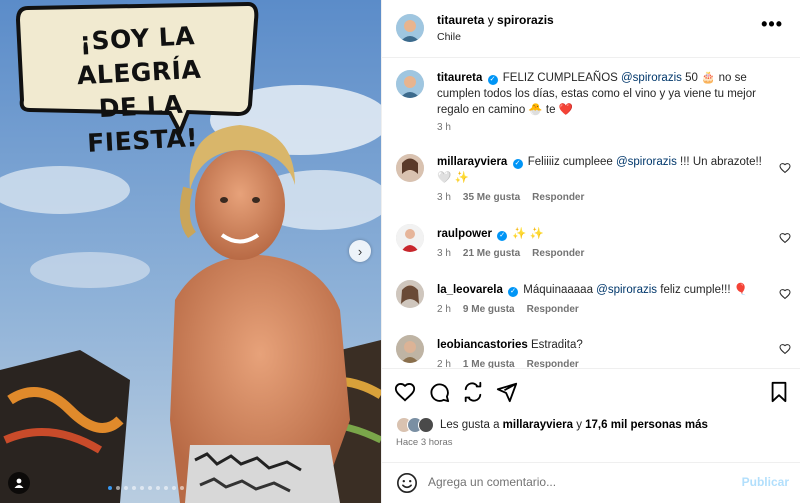 This screenshot has width=800, height=503. I want to click on carousel-dots, so click(146, 488).